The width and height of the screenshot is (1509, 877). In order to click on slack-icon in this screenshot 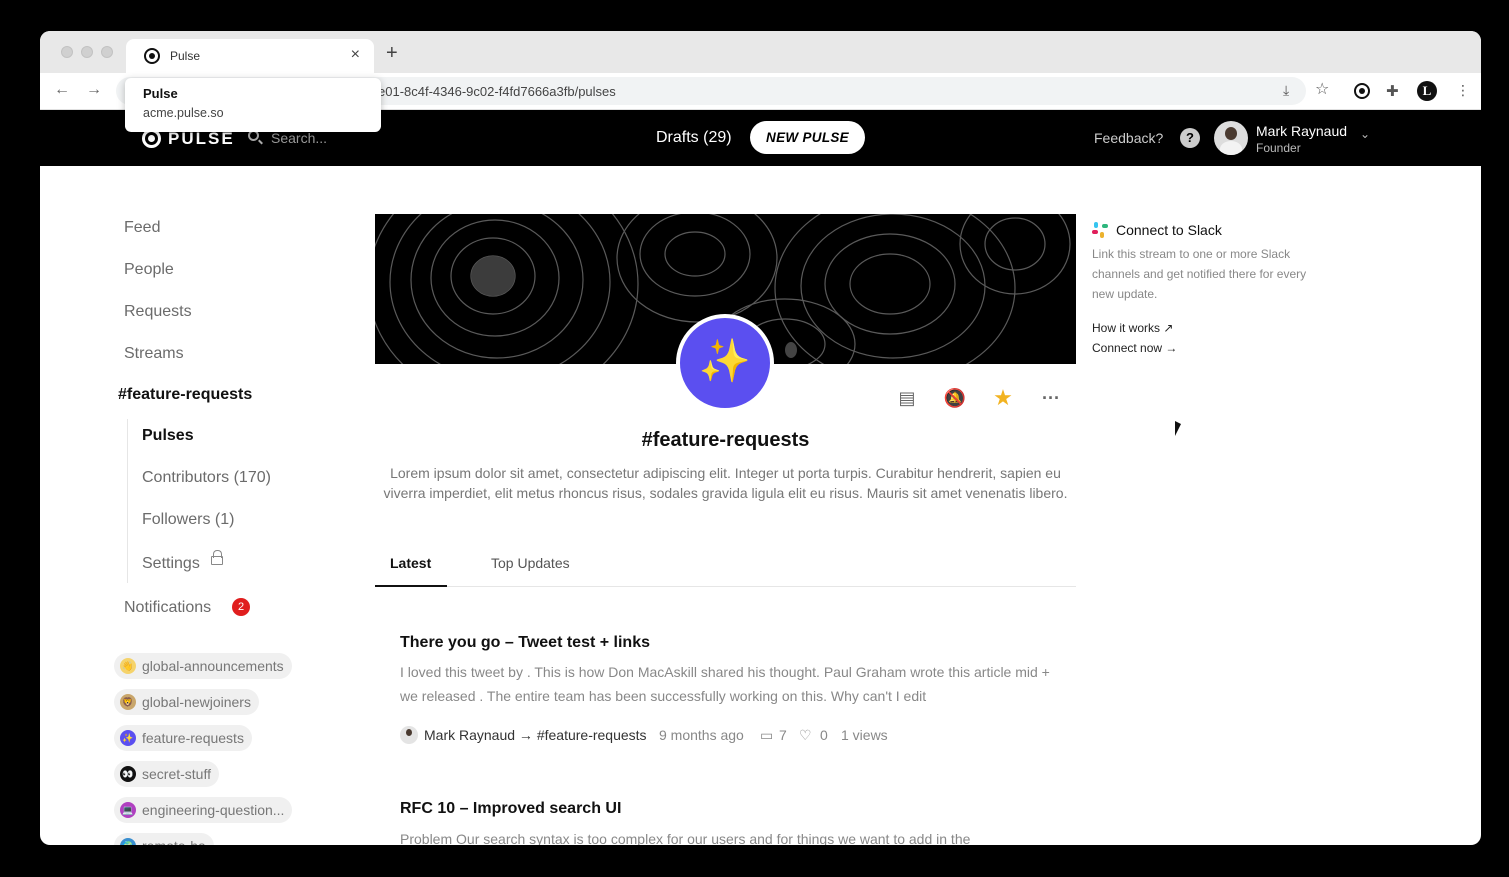, I will do `click(1100, 230)`.